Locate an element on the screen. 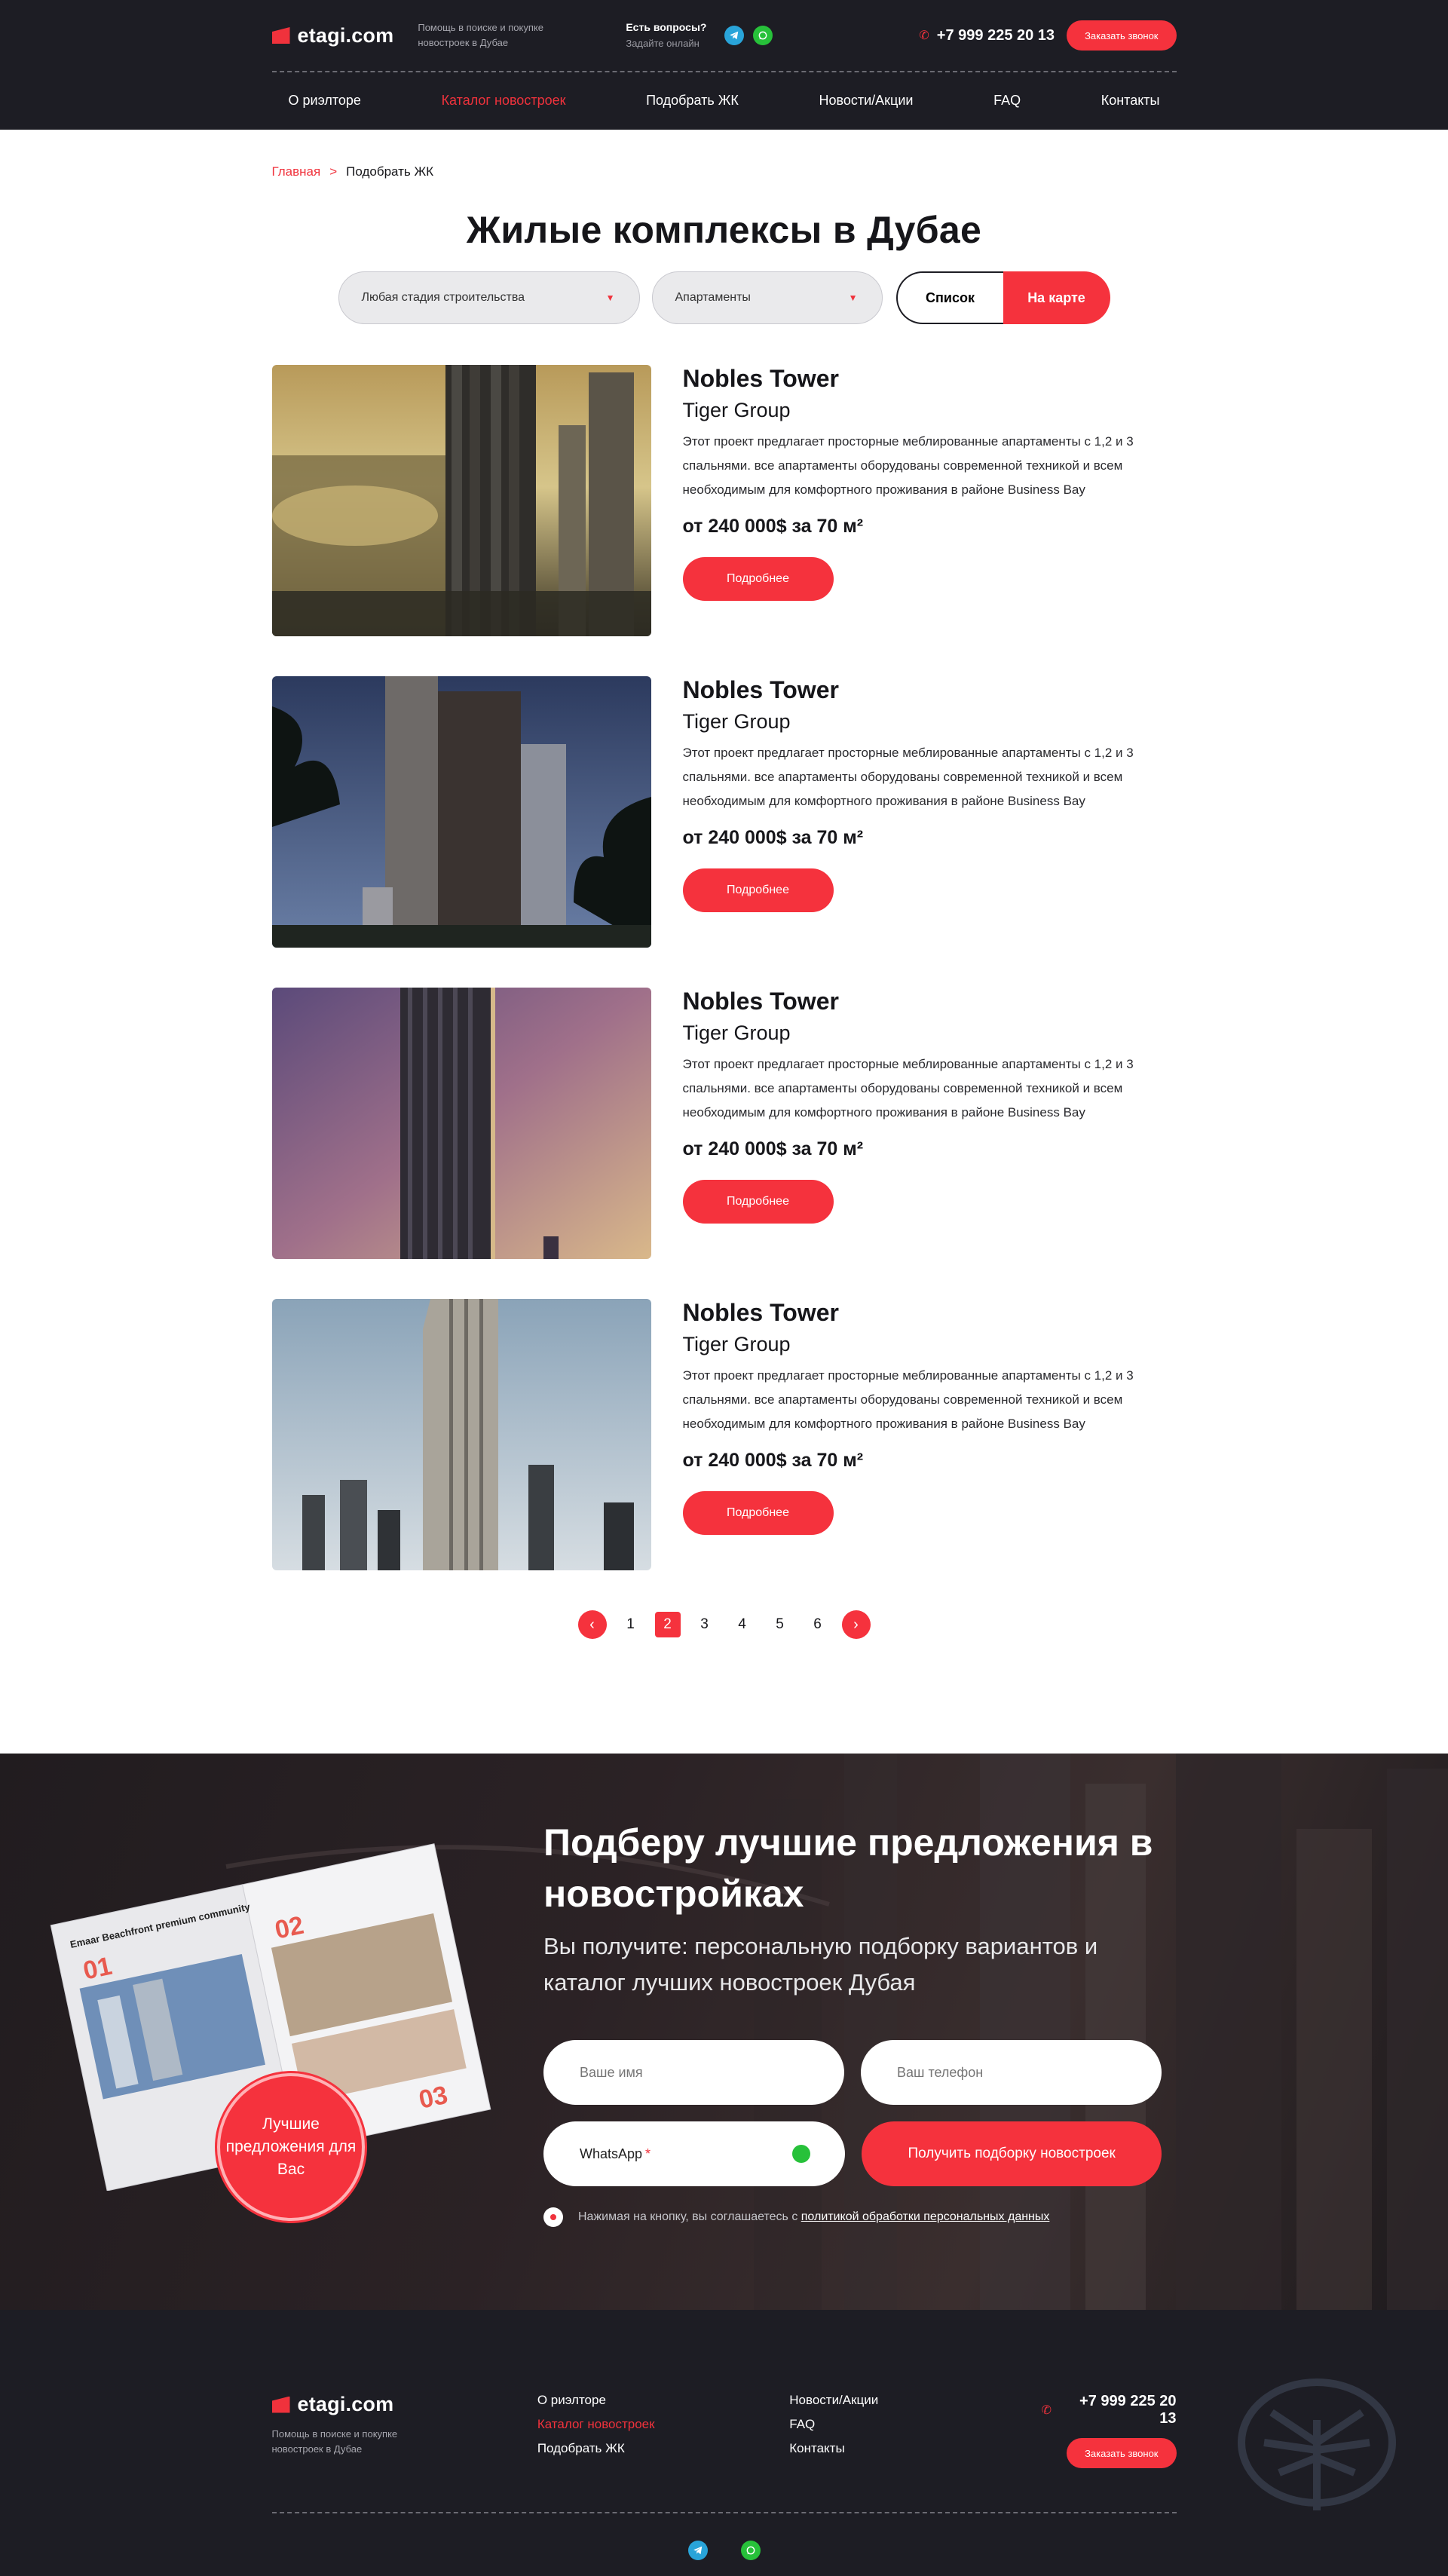  footer-logo: etagi.com is located at coordinates (404, 2404).